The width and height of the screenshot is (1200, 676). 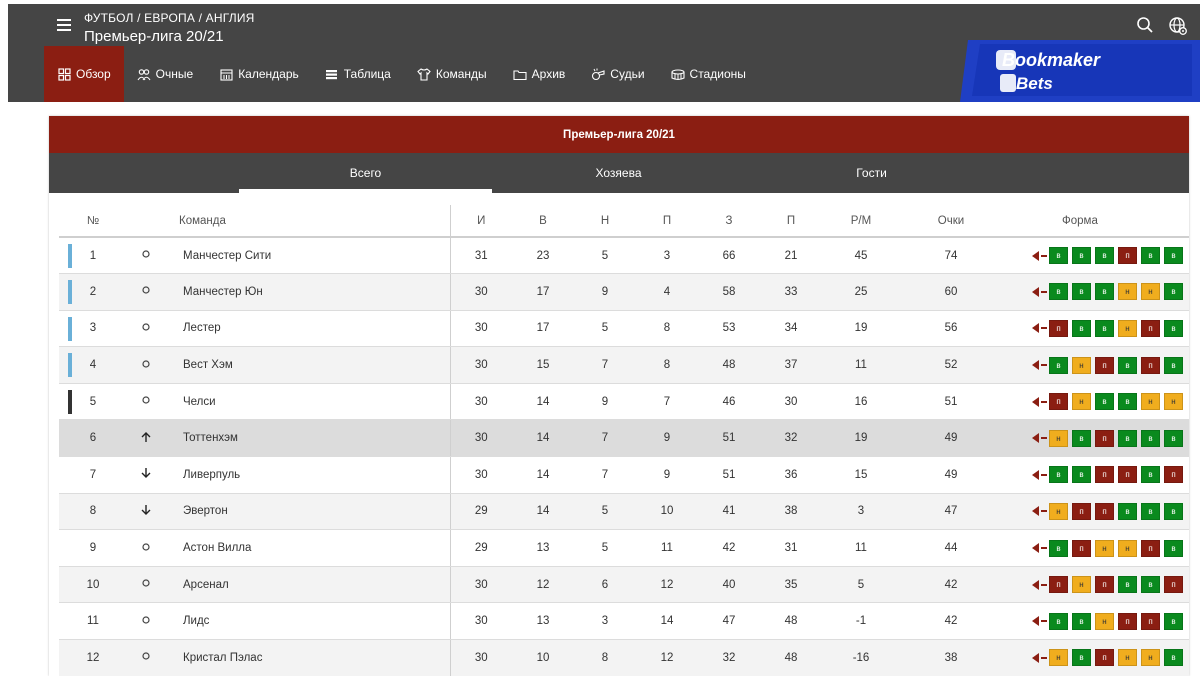 I want to click on table-row: 8 Эвертон 29 14 5 10 41 38 3 47 н п п в в в, so click(x=624, y=512).